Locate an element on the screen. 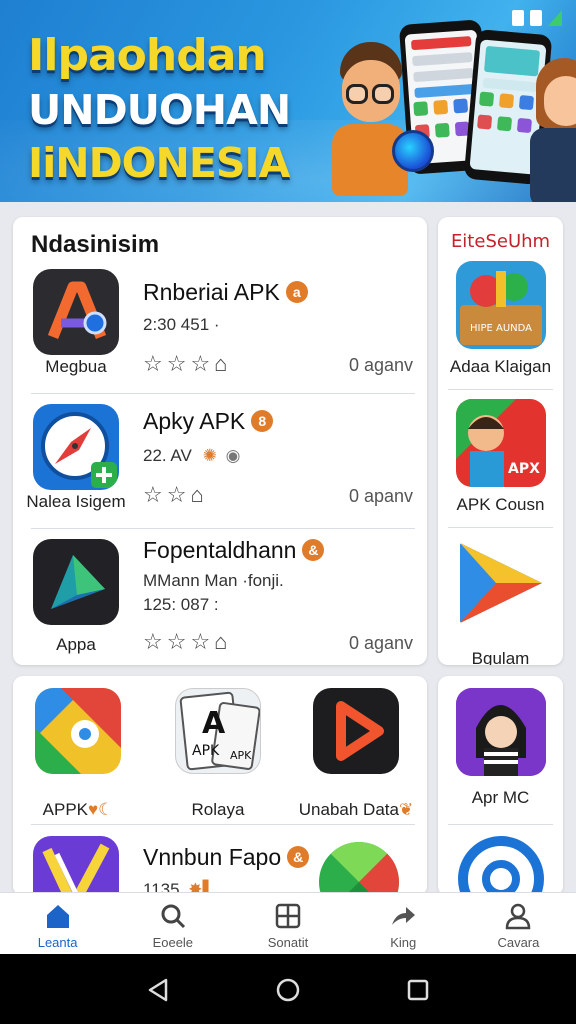 The image size is (576, 1024). app-meta: 22. AV ✺ ◉ is located at coordinates (191, 456).